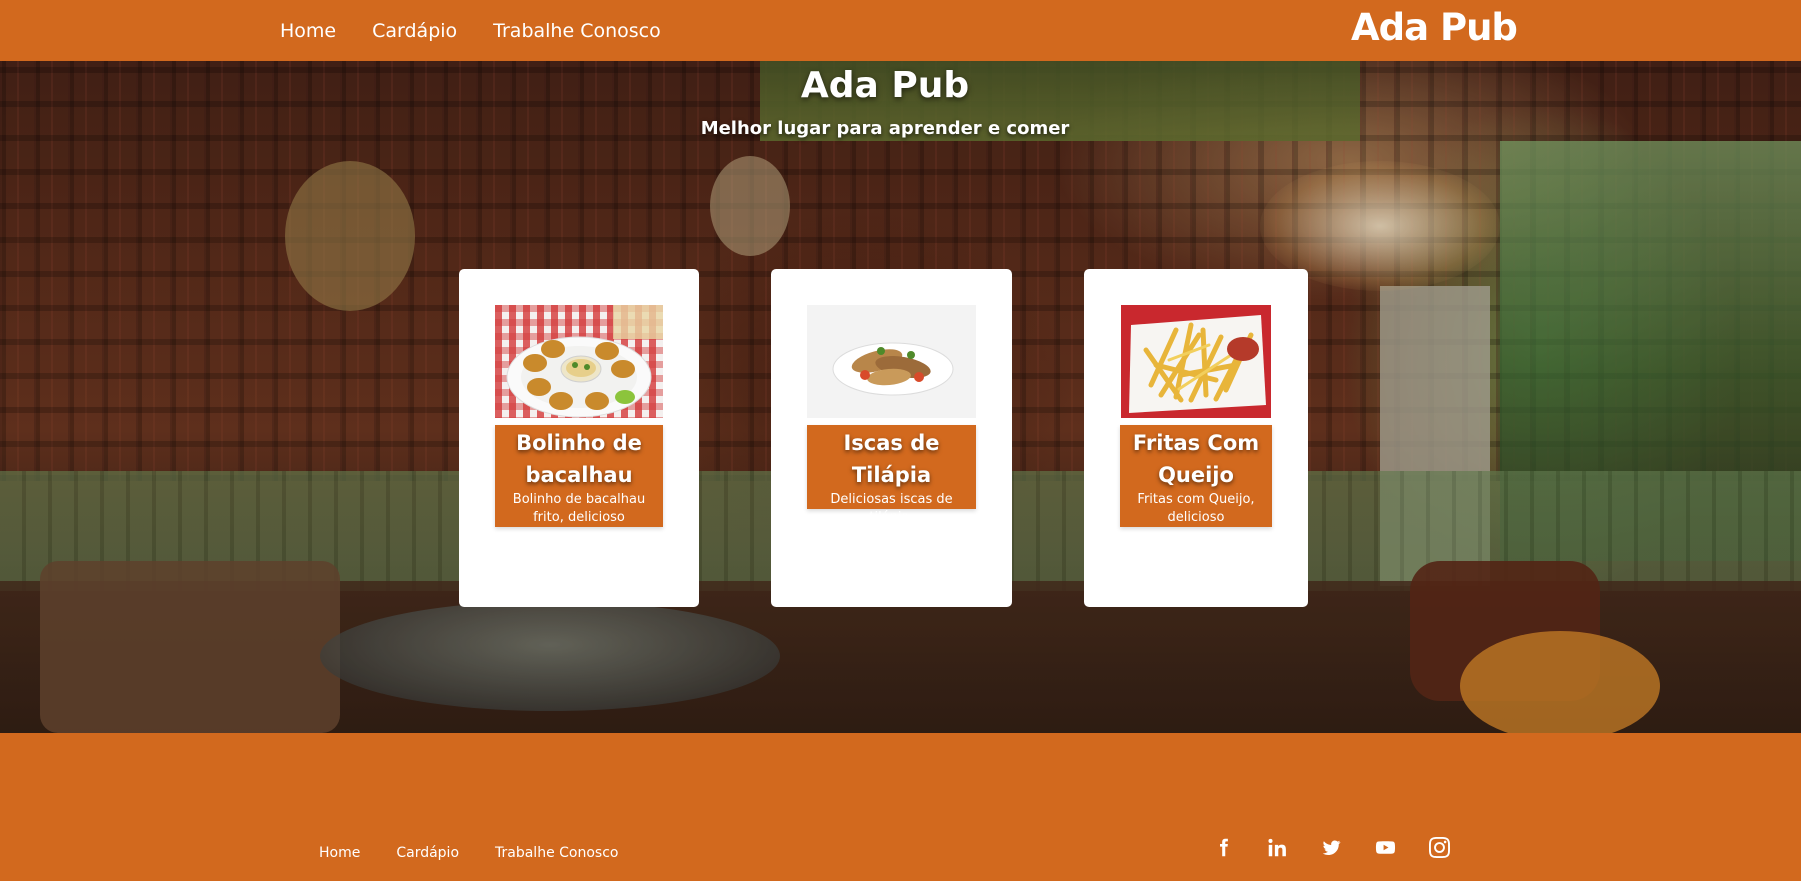 This screenshot has height=881, width=1801. Describe the element at coordinates (579, 459) in the screenshot. I see `menu-card-title: Bolinho de bacalhau` at that location.